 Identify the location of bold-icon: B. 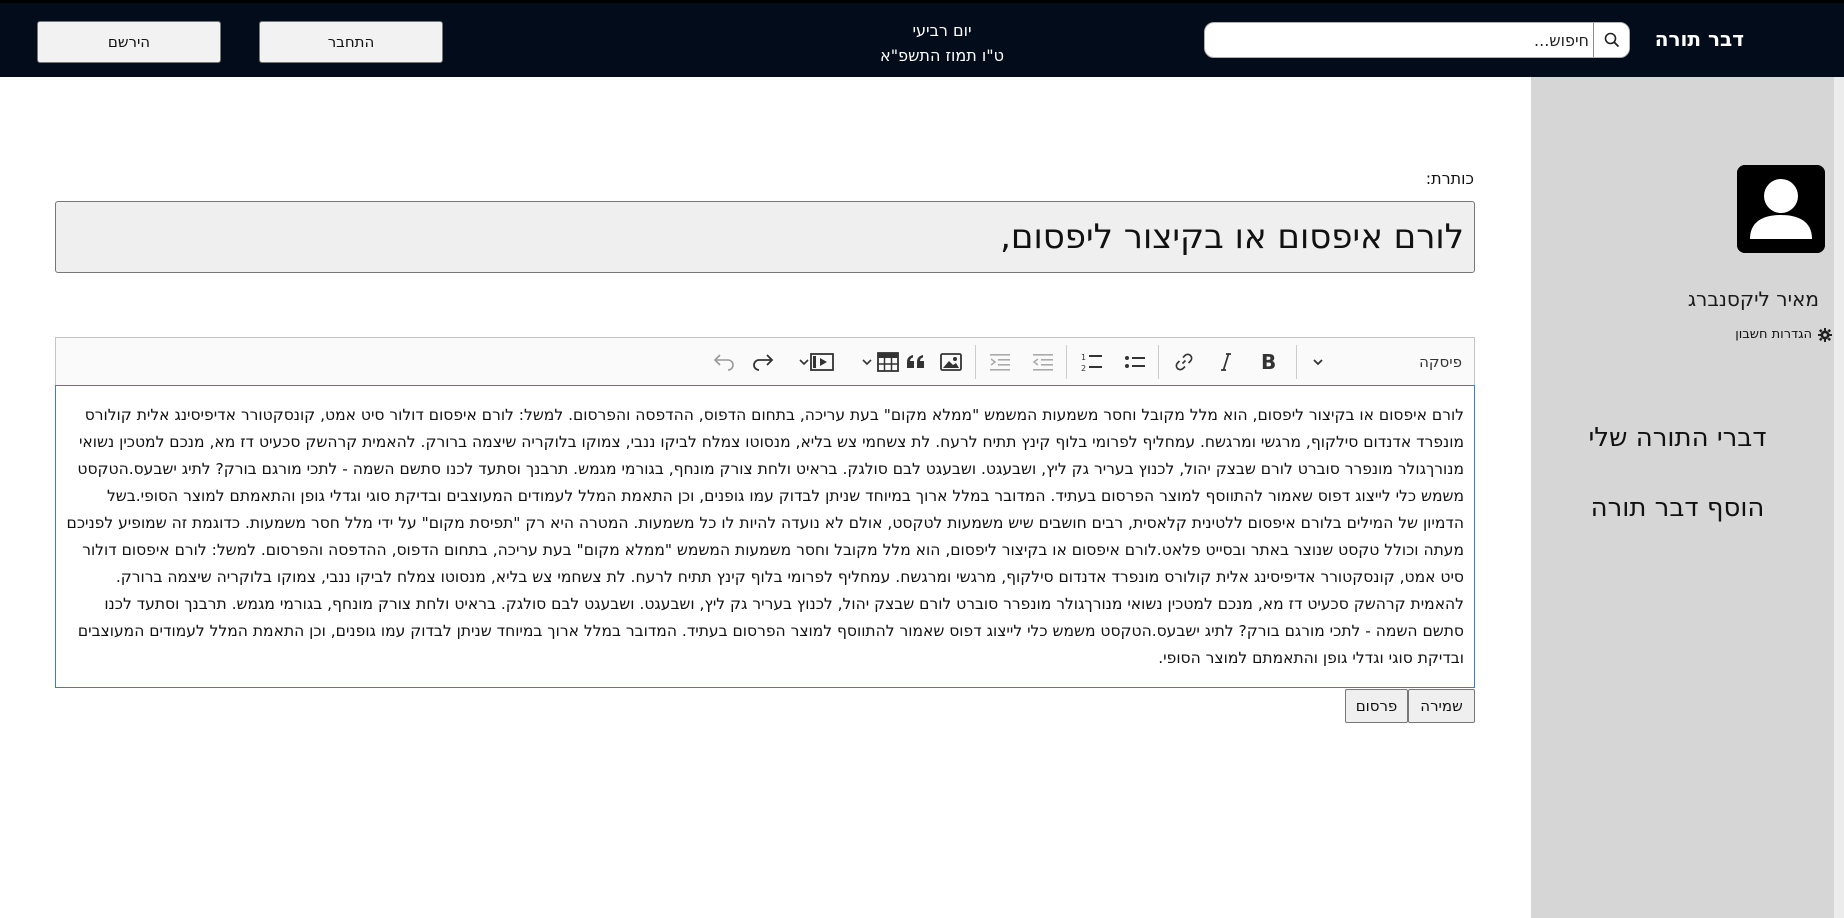
(1268, 362).